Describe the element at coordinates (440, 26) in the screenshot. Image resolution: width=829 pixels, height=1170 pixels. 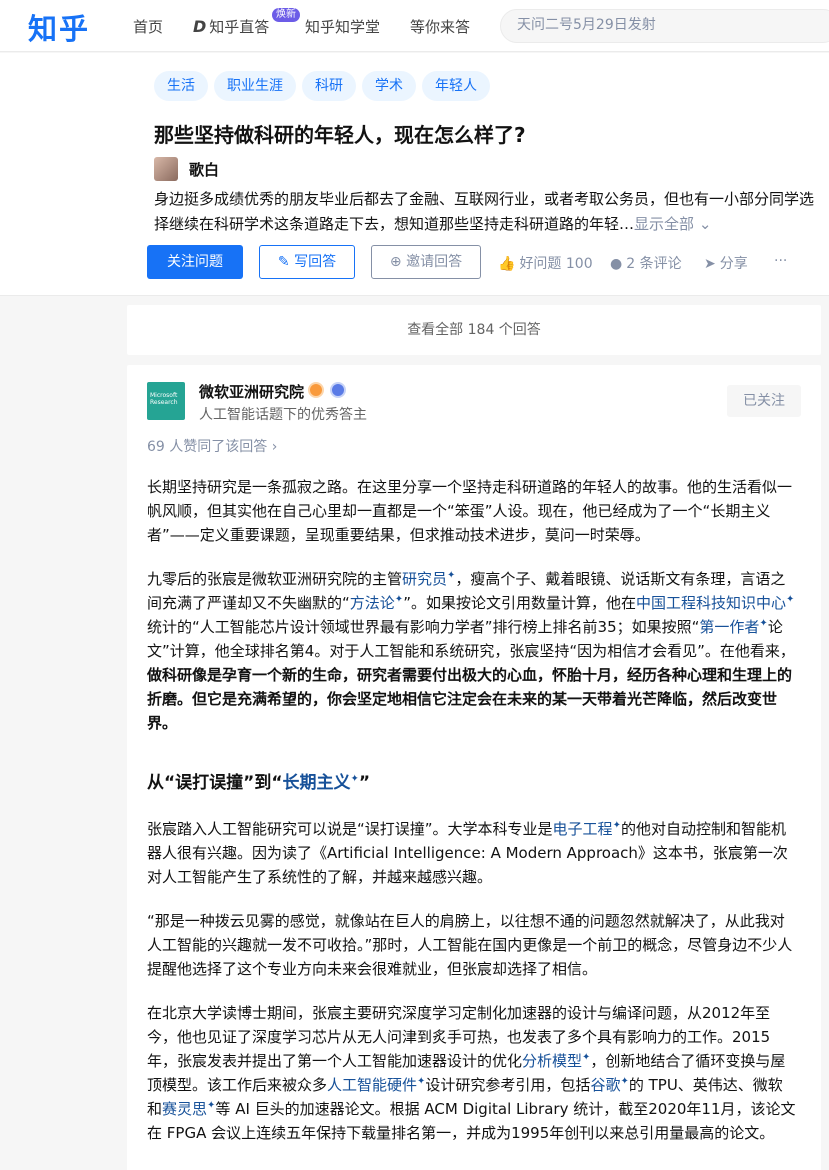
I see `nav-waiting: 等你来答` at that location.